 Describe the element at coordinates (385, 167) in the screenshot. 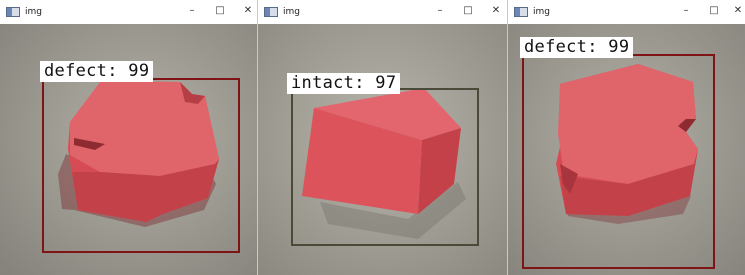

I see `bounding-box` at that location.